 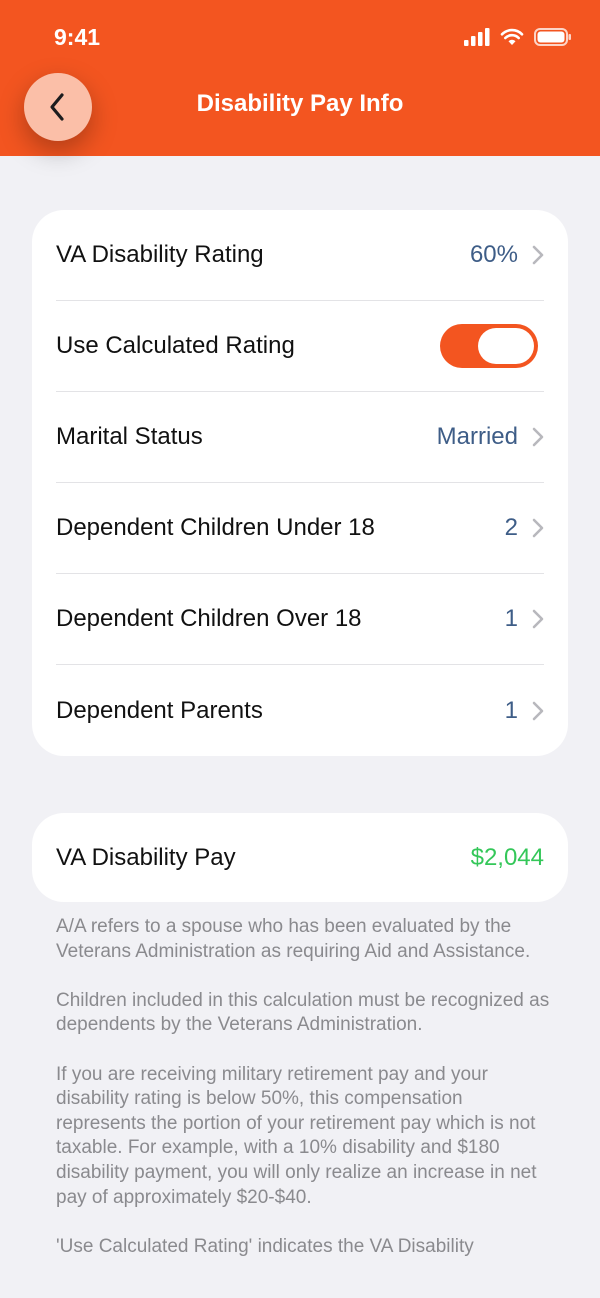 What do you see at coordinates (511, 618) in the screenshot?
I see `children-over-18-value: 1` at bounding box center [511, 618].